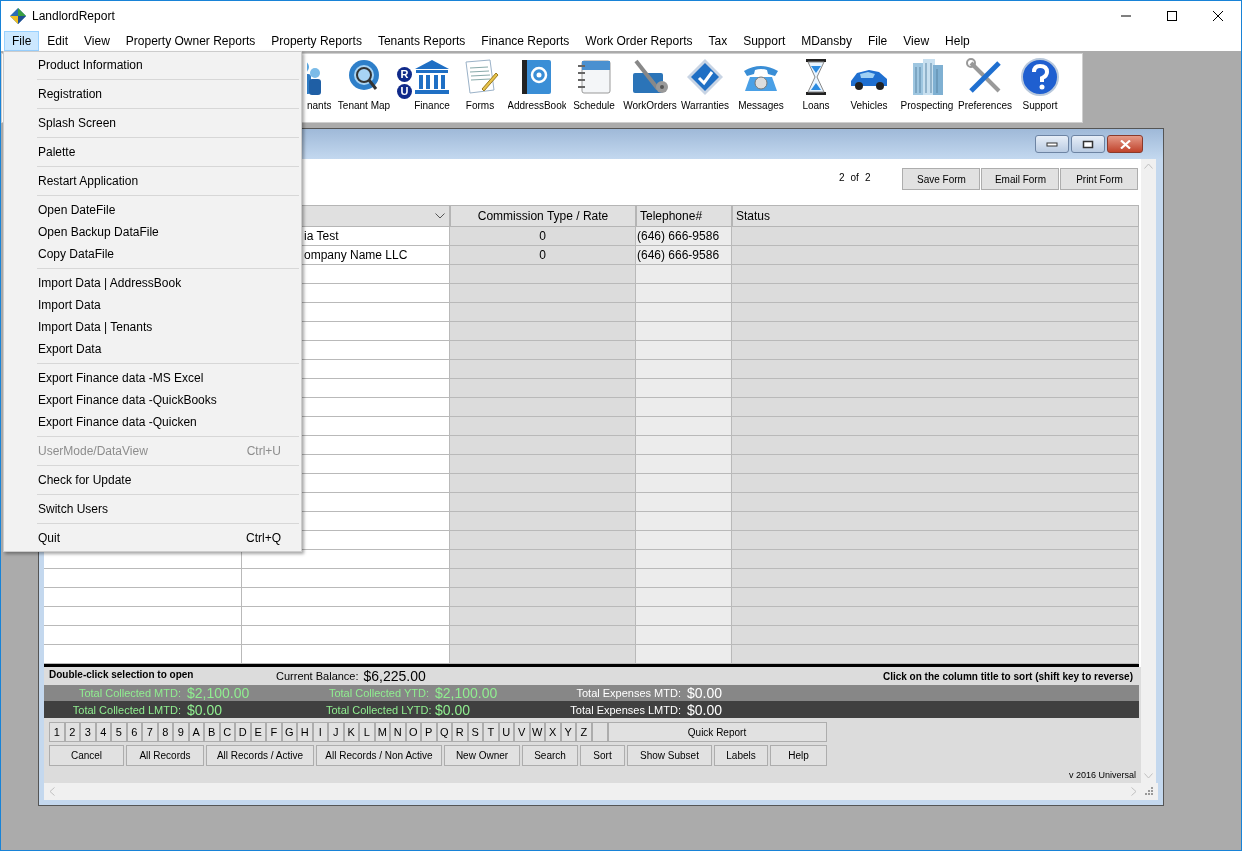 This screenshot has width=1242, height=851. What do you see at coordinates (212, 732) in the screenshot?
I see `letter-key: B` at bounding box center [212, 732].